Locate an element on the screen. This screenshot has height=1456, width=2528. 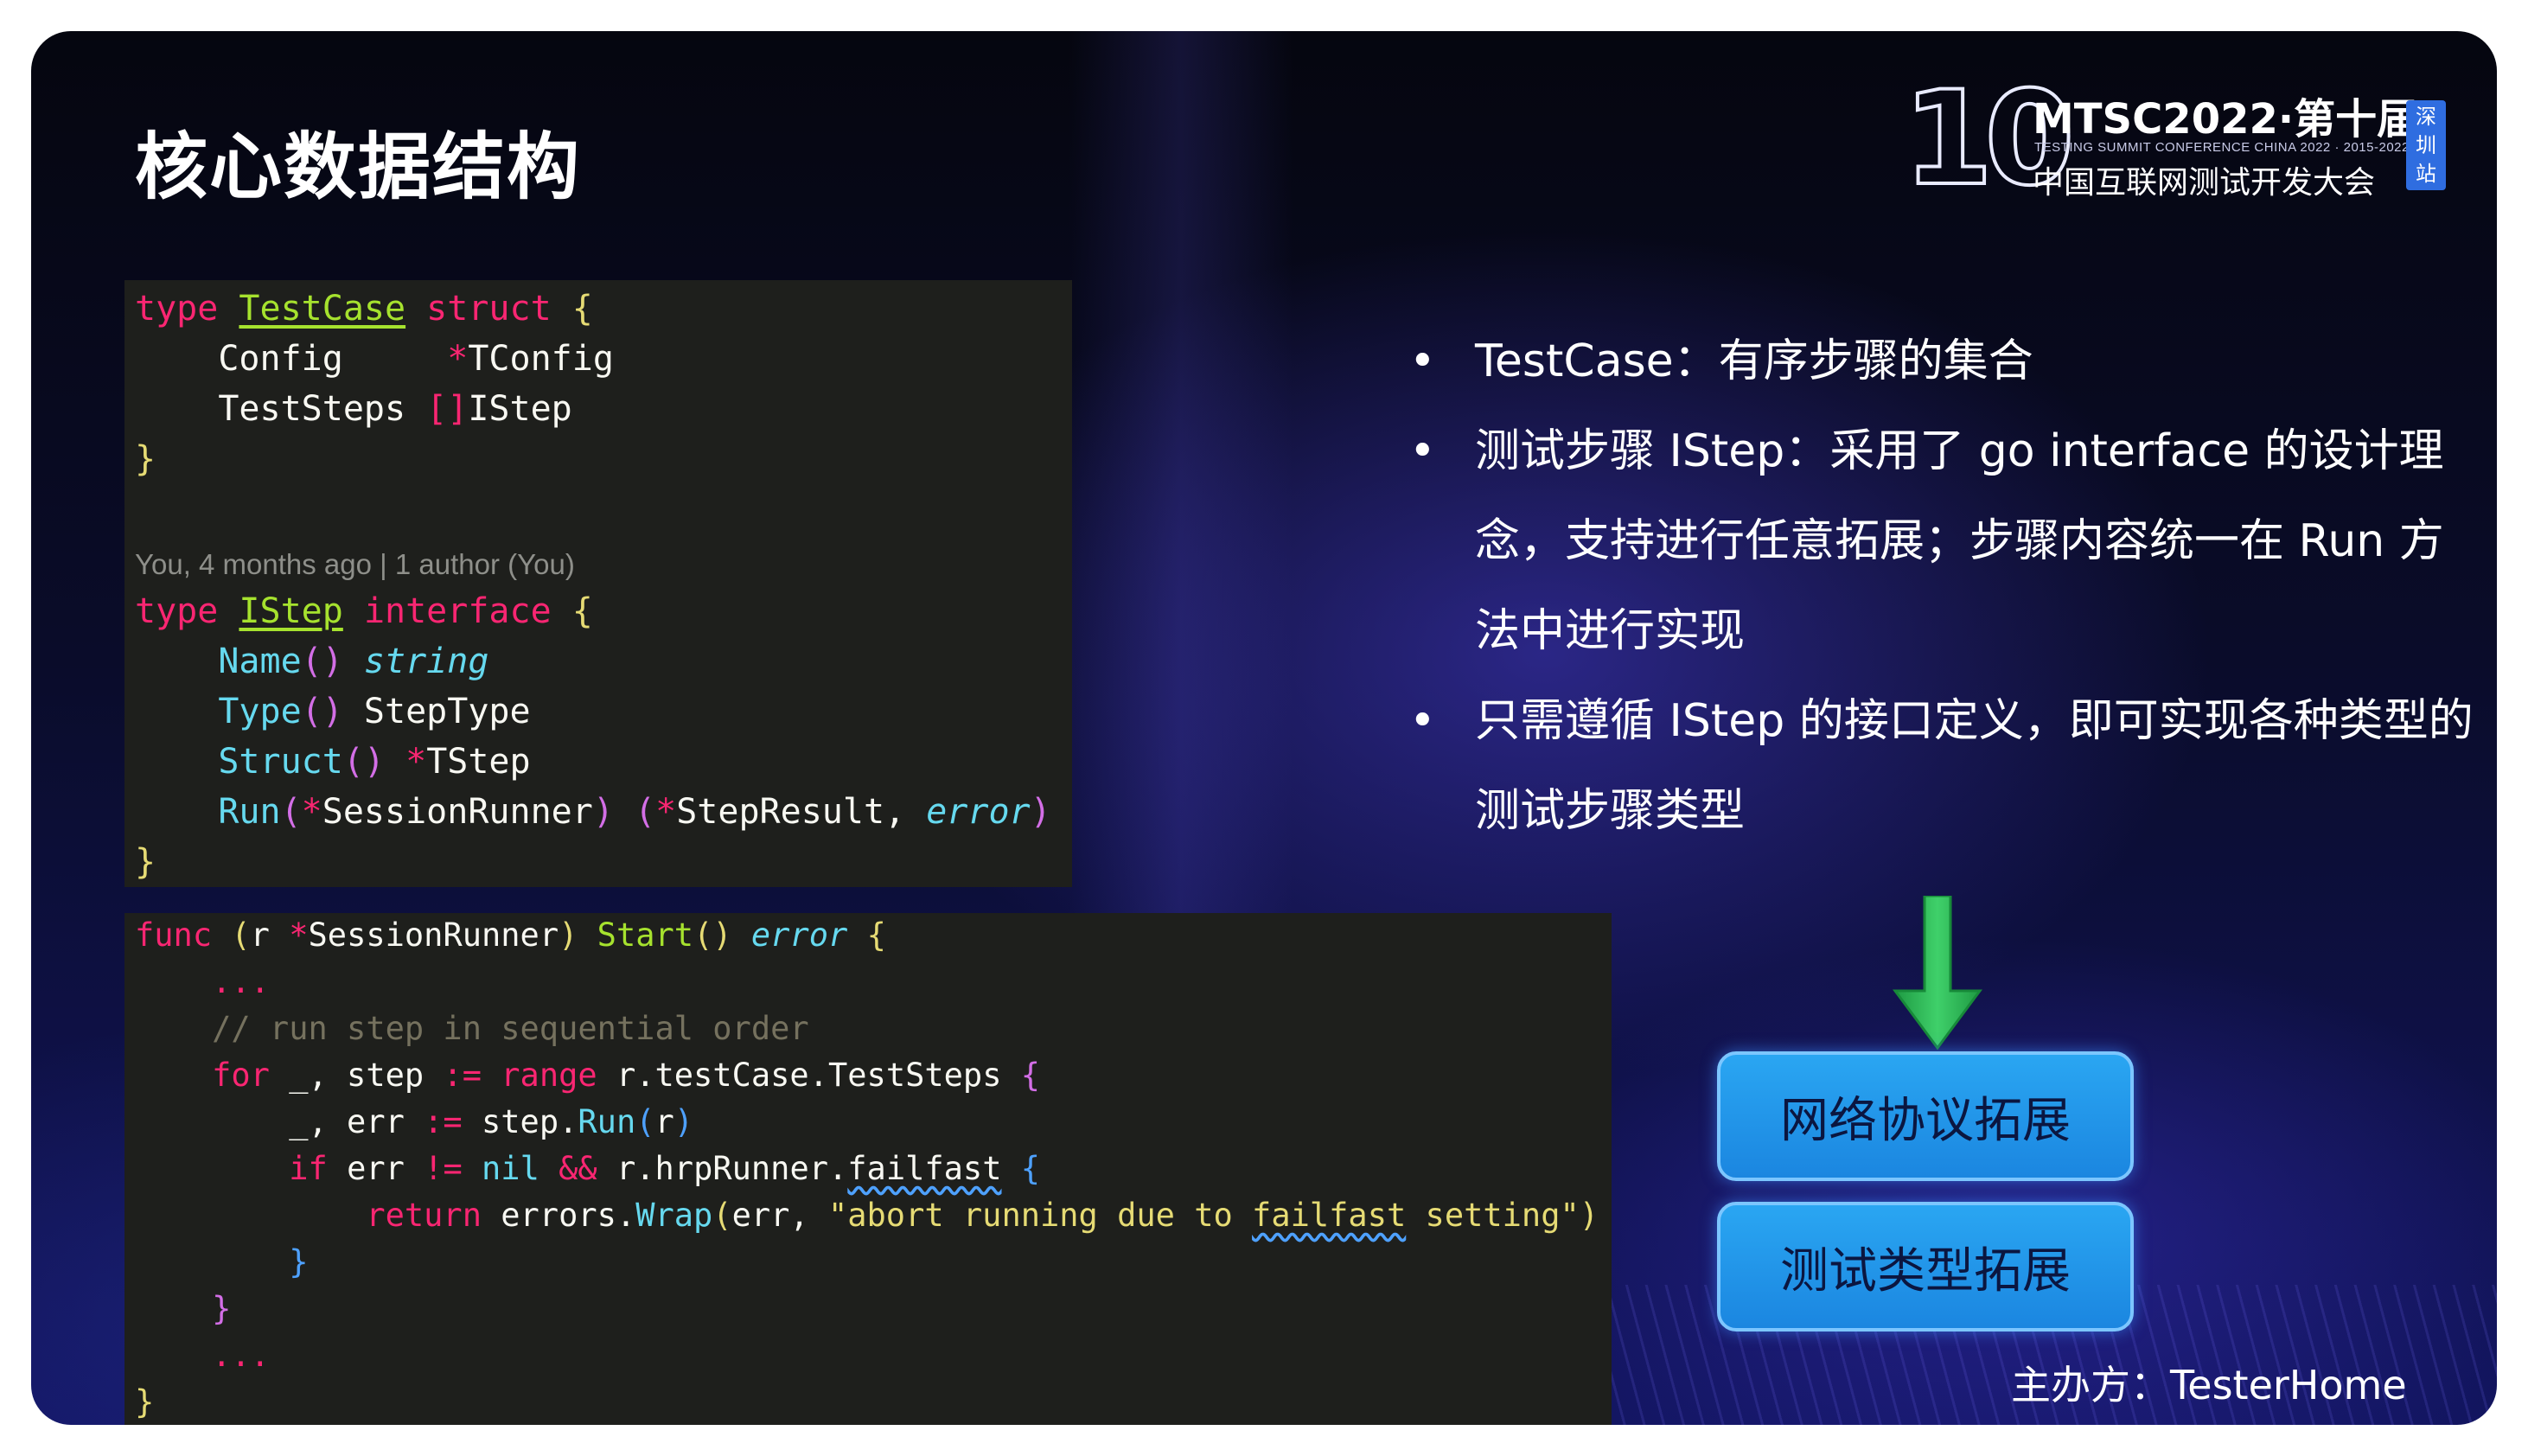
code-line: Struct() *TStep is located at coordinates (374, 762).